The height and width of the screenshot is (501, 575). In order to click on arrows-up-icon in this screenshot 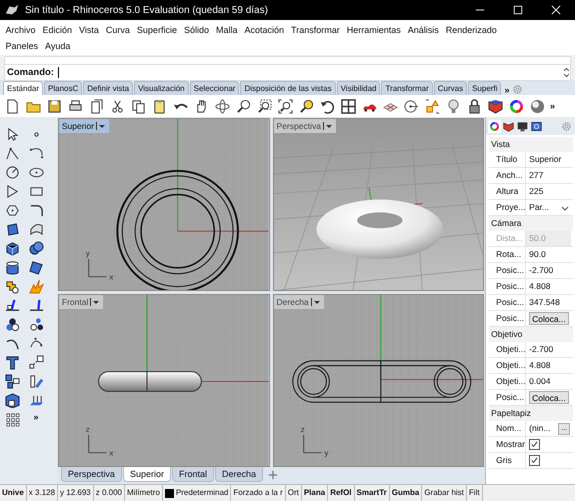, I will do `click(36, 400)`.